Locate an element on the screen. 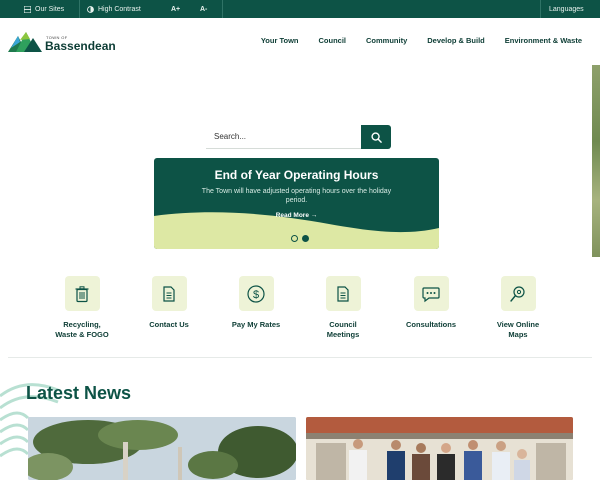 This screenshot has width=600, height=480. quick-link-recycling: Recycling, Waste & FOGO is located at coordinates (82, 308).